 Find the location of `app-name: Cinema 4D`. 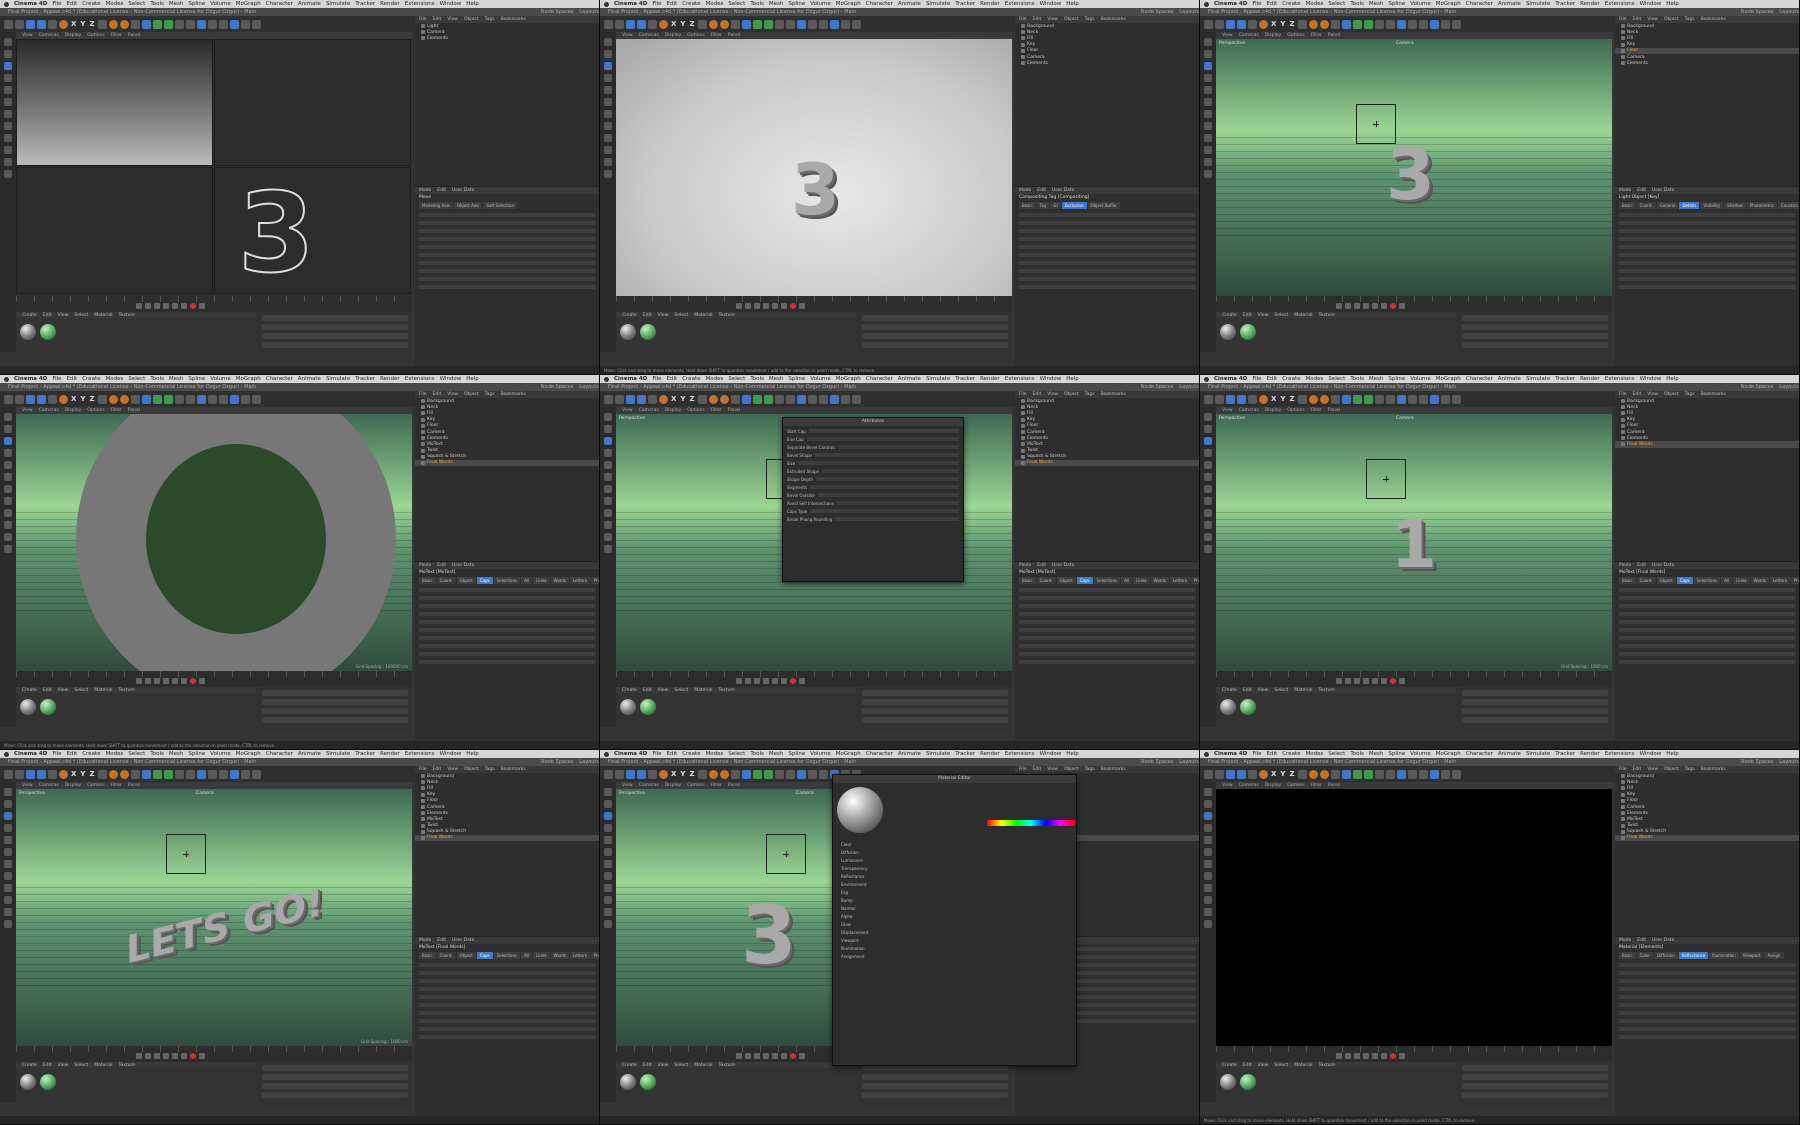

app-name: Cinema 4D is located at coordinates (30, 754).